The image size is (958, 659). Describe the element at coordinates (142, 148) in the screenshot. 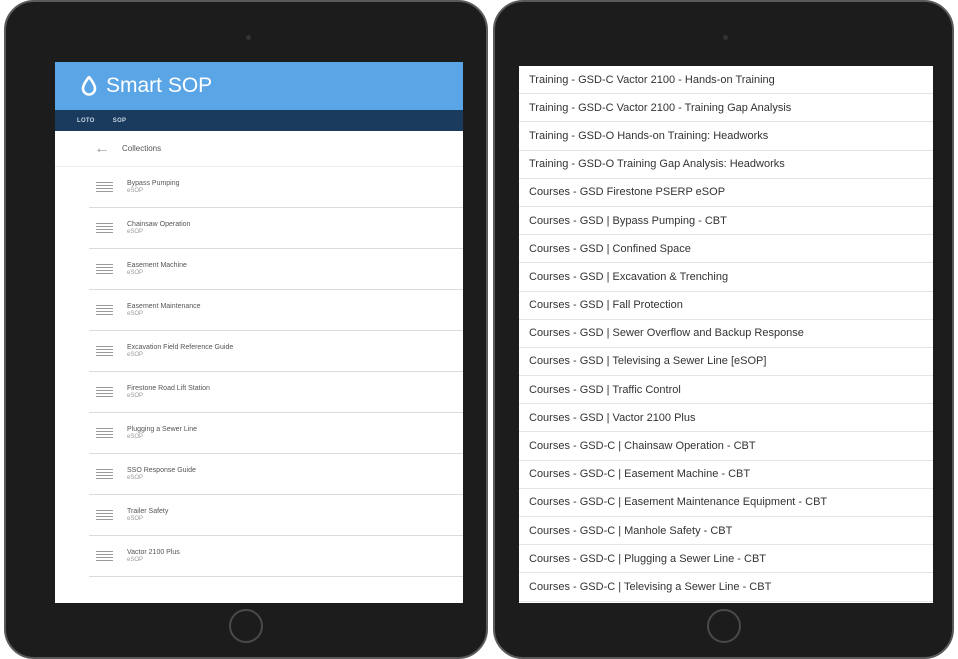

I see `collections-label: Collections` at that location.